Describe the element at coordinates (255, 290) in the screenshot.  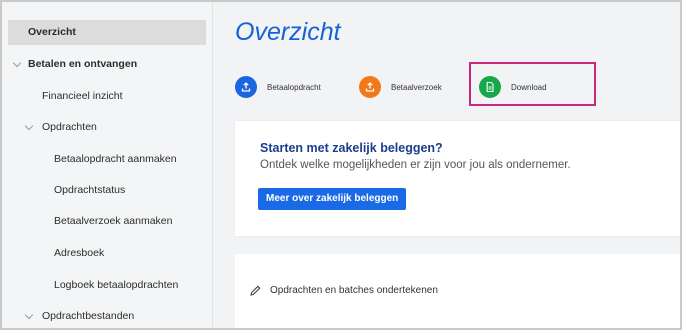
I see `pencil-icon` at that location.